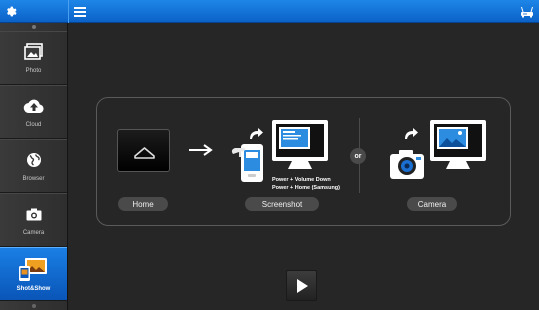 The height and width of the screenshot is (310, 539). What do you see at coordinates (33, 288) in the screenshot?
I see `sidebar-item-label: Shot&Show` at bounding box center [33, 288].